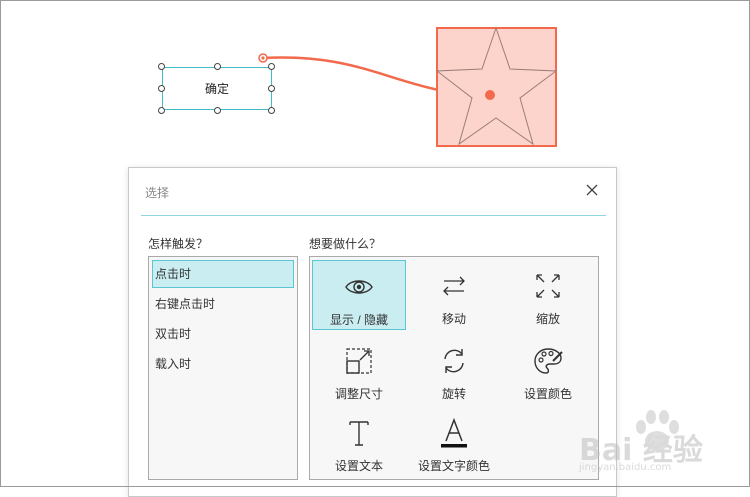 The width and height of the screenshot is (750, 497). What do you see at coordinates (359, 433) in the screenshot?
I see `text-icon` at bounding box center [359, 433].